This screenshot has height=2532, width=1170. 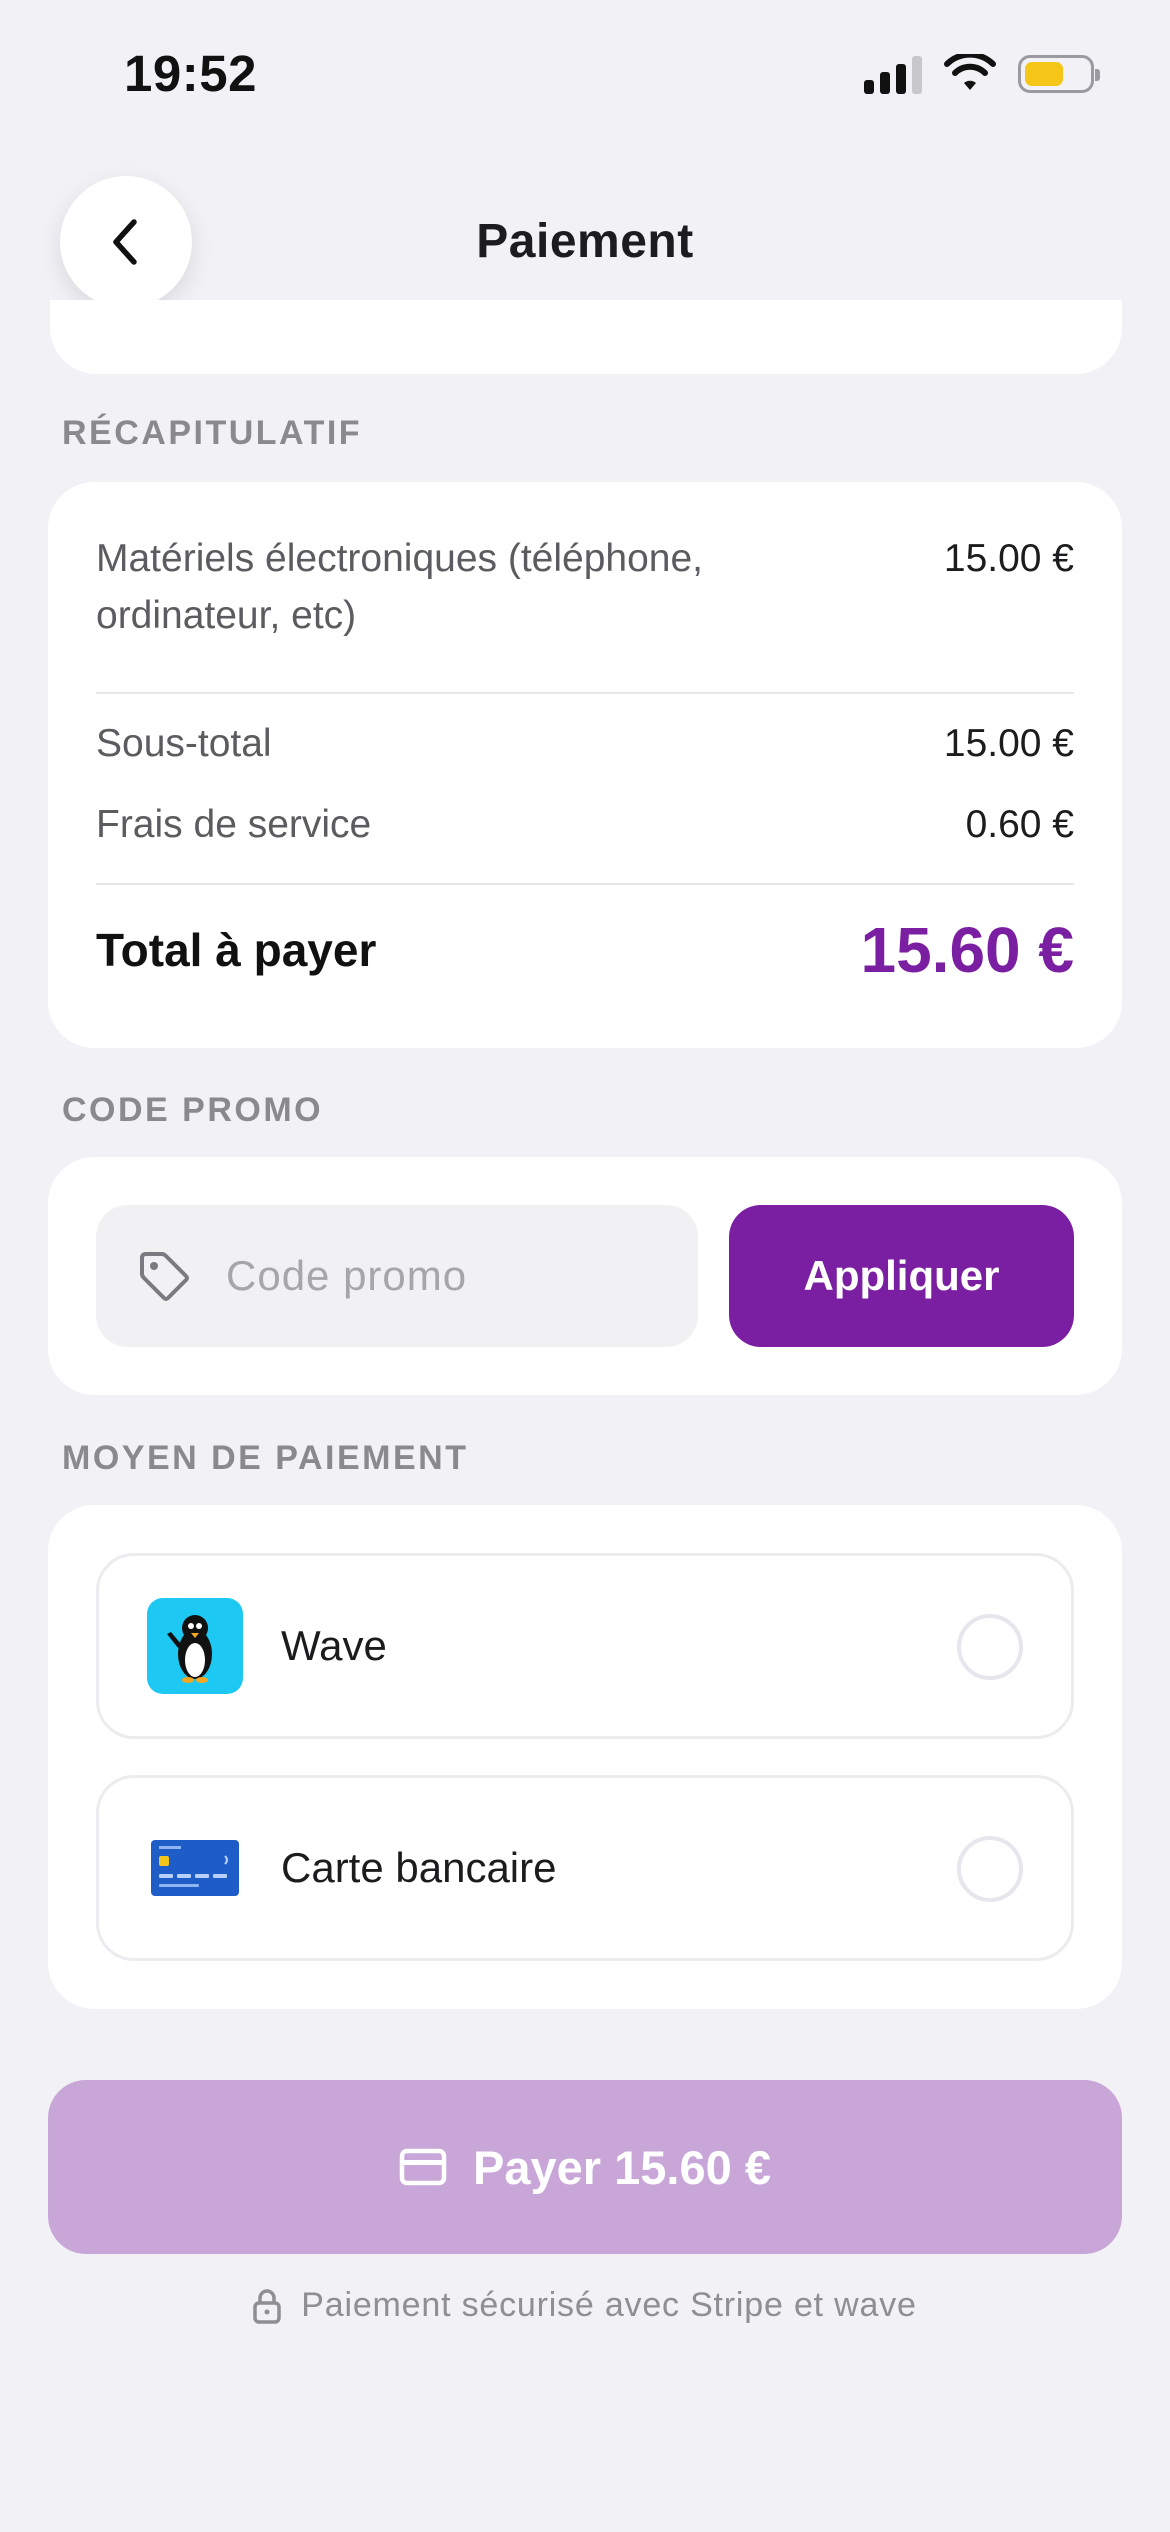 What do you see at coordinates (419, 1867) in the screenshot?
I see `payment-method-name: Carte bancaire` at bounding box center [419, 1867].